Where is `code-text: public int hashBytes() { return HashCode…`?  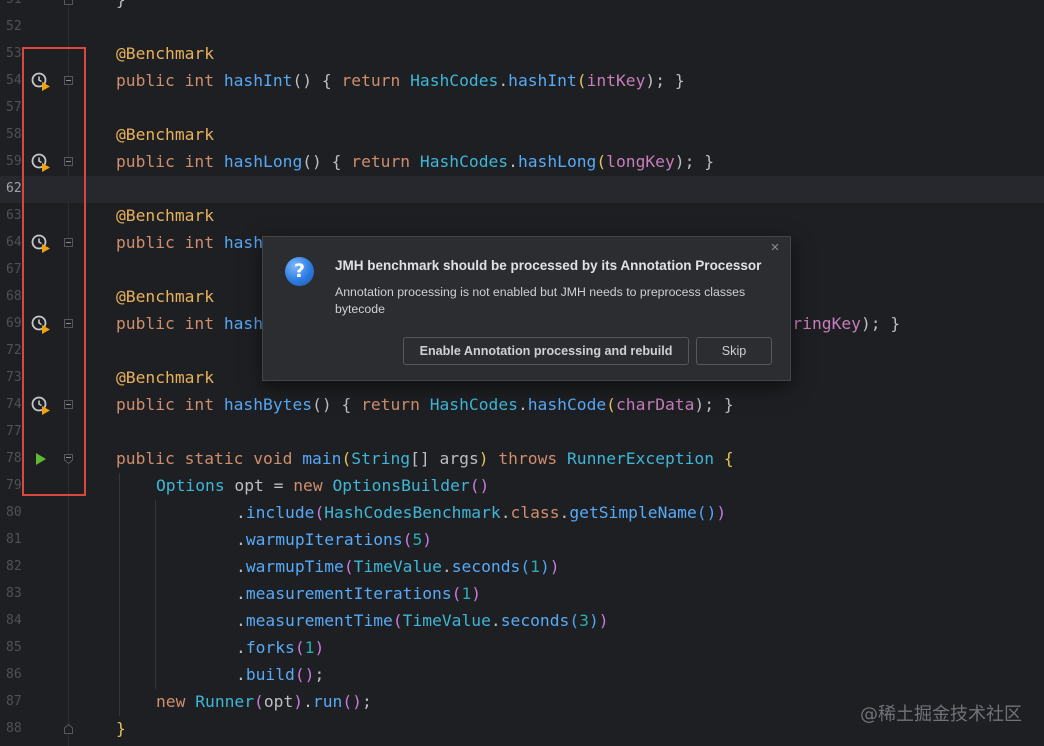
code-text: public int hashBytes() { return HashCode… is located at coordinates (425, 404).